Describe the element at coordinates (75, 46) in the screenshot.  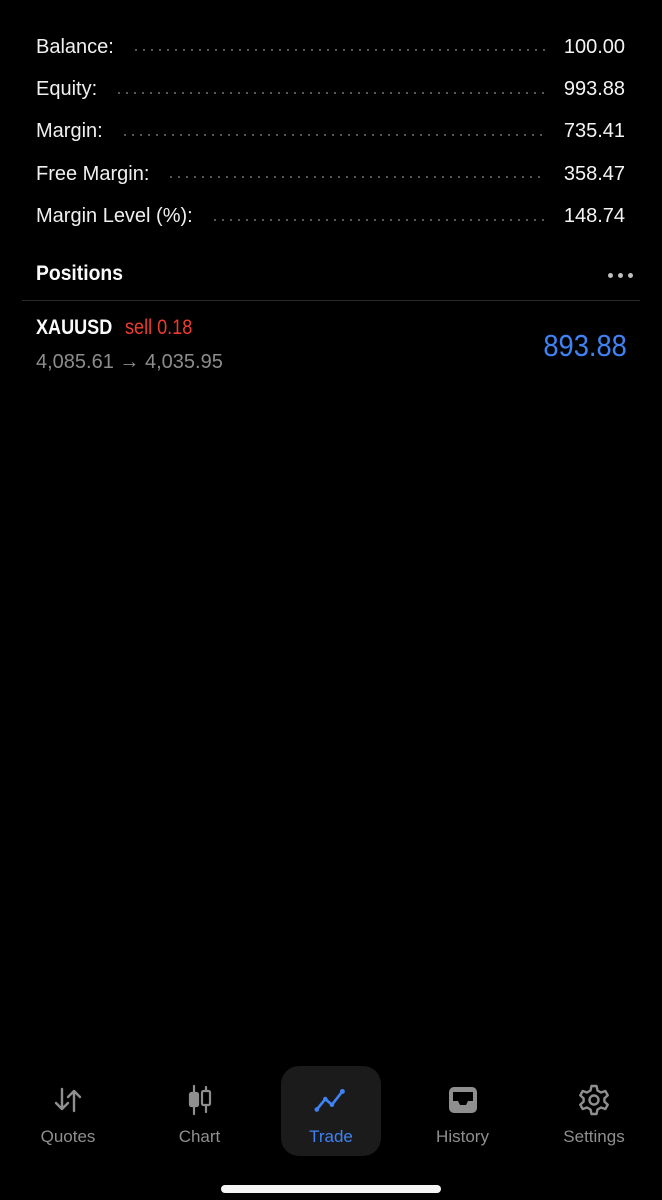
I see `summary-label: Balance:` at that location.